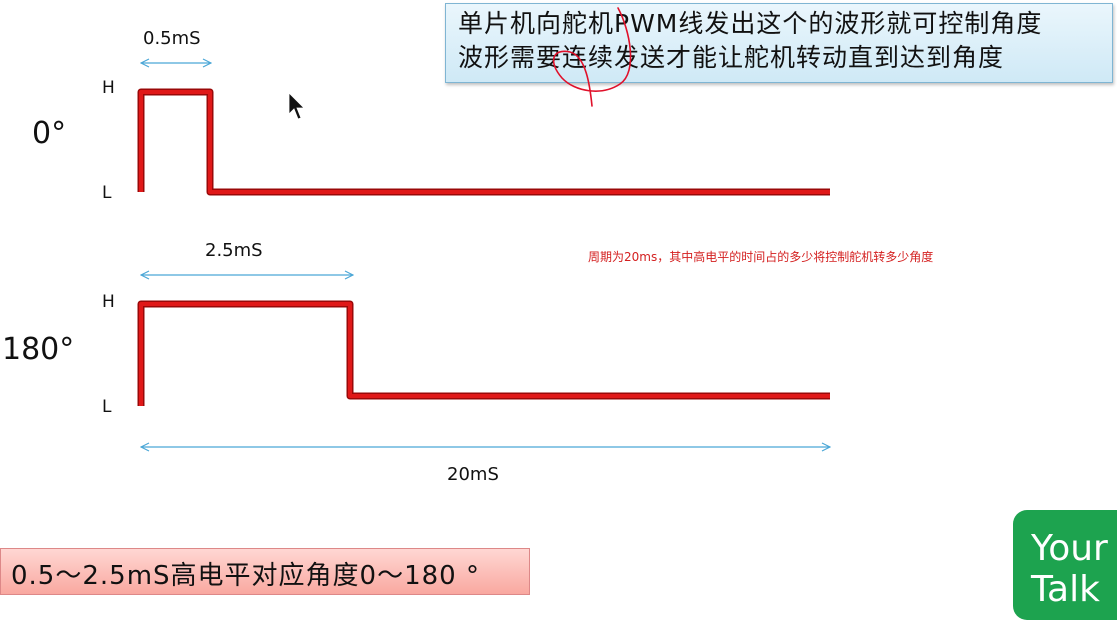 This screenshot has width=1117, height=620. Describe the element at coordinates (107, 193) in the screenshot. I see `low-level-label-top: L` at that location.